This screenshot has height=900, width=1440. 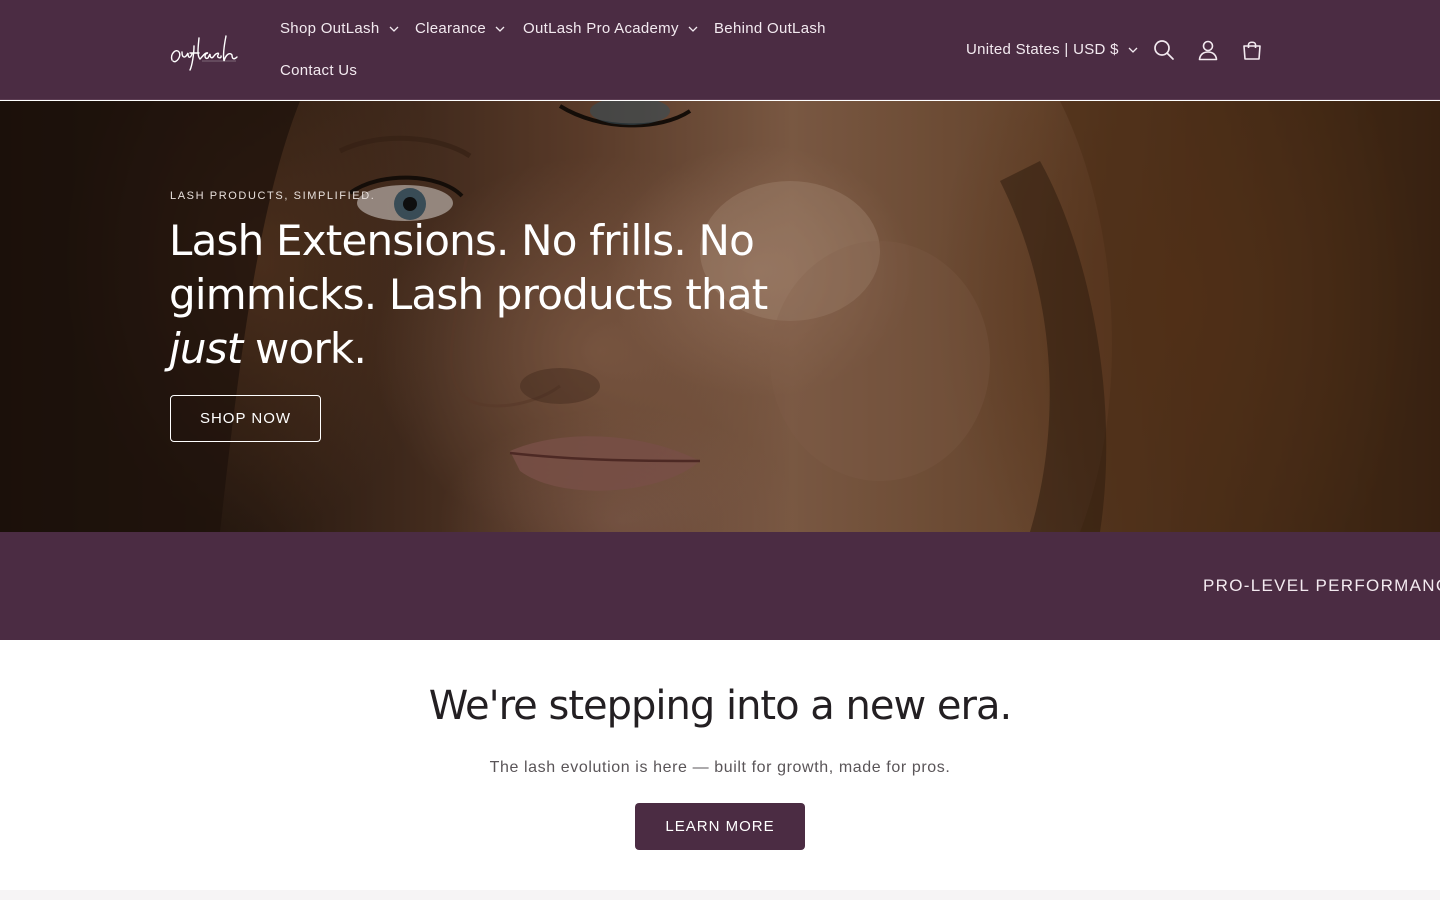 What do you see at coordinates (304, 348) in the screenshot?
I see `hero-title-part2: work.` at bounding box center [304, 348].